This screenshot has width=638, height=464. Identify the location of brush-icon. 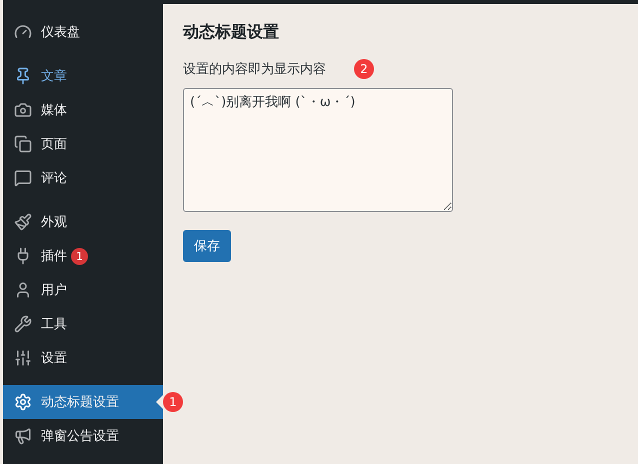
(23, 222).